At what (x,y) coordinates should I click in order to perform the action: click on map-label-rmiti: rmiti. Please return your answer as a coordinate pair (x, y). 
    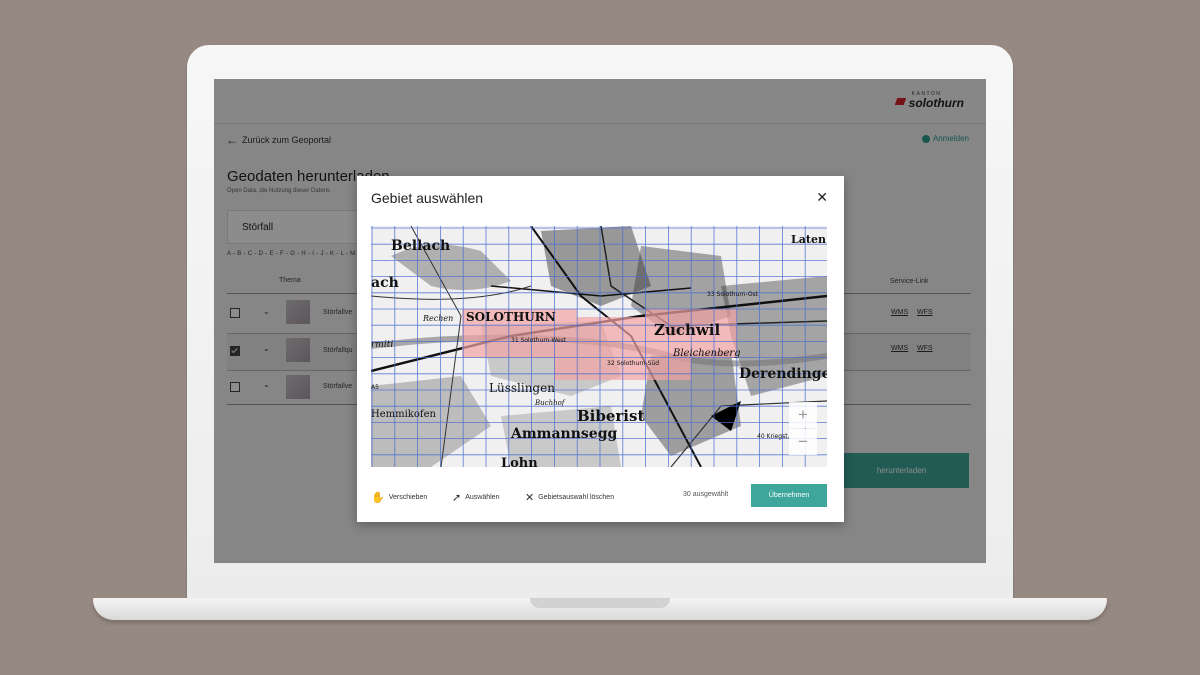
    Looking at the image, I should click on (382, 345).